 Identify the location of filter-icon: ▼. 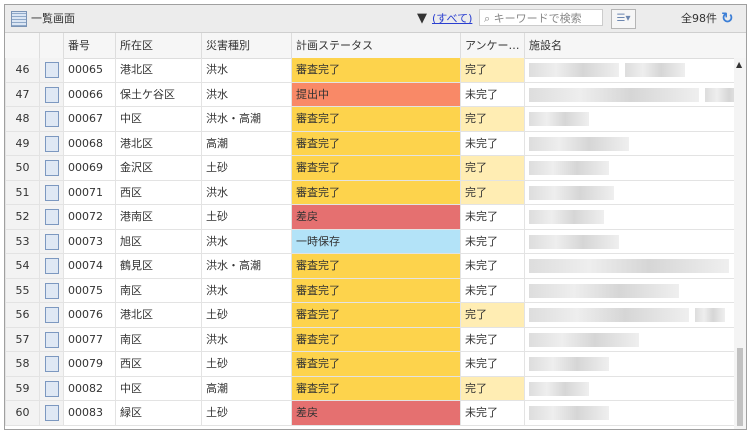
(422, 18).